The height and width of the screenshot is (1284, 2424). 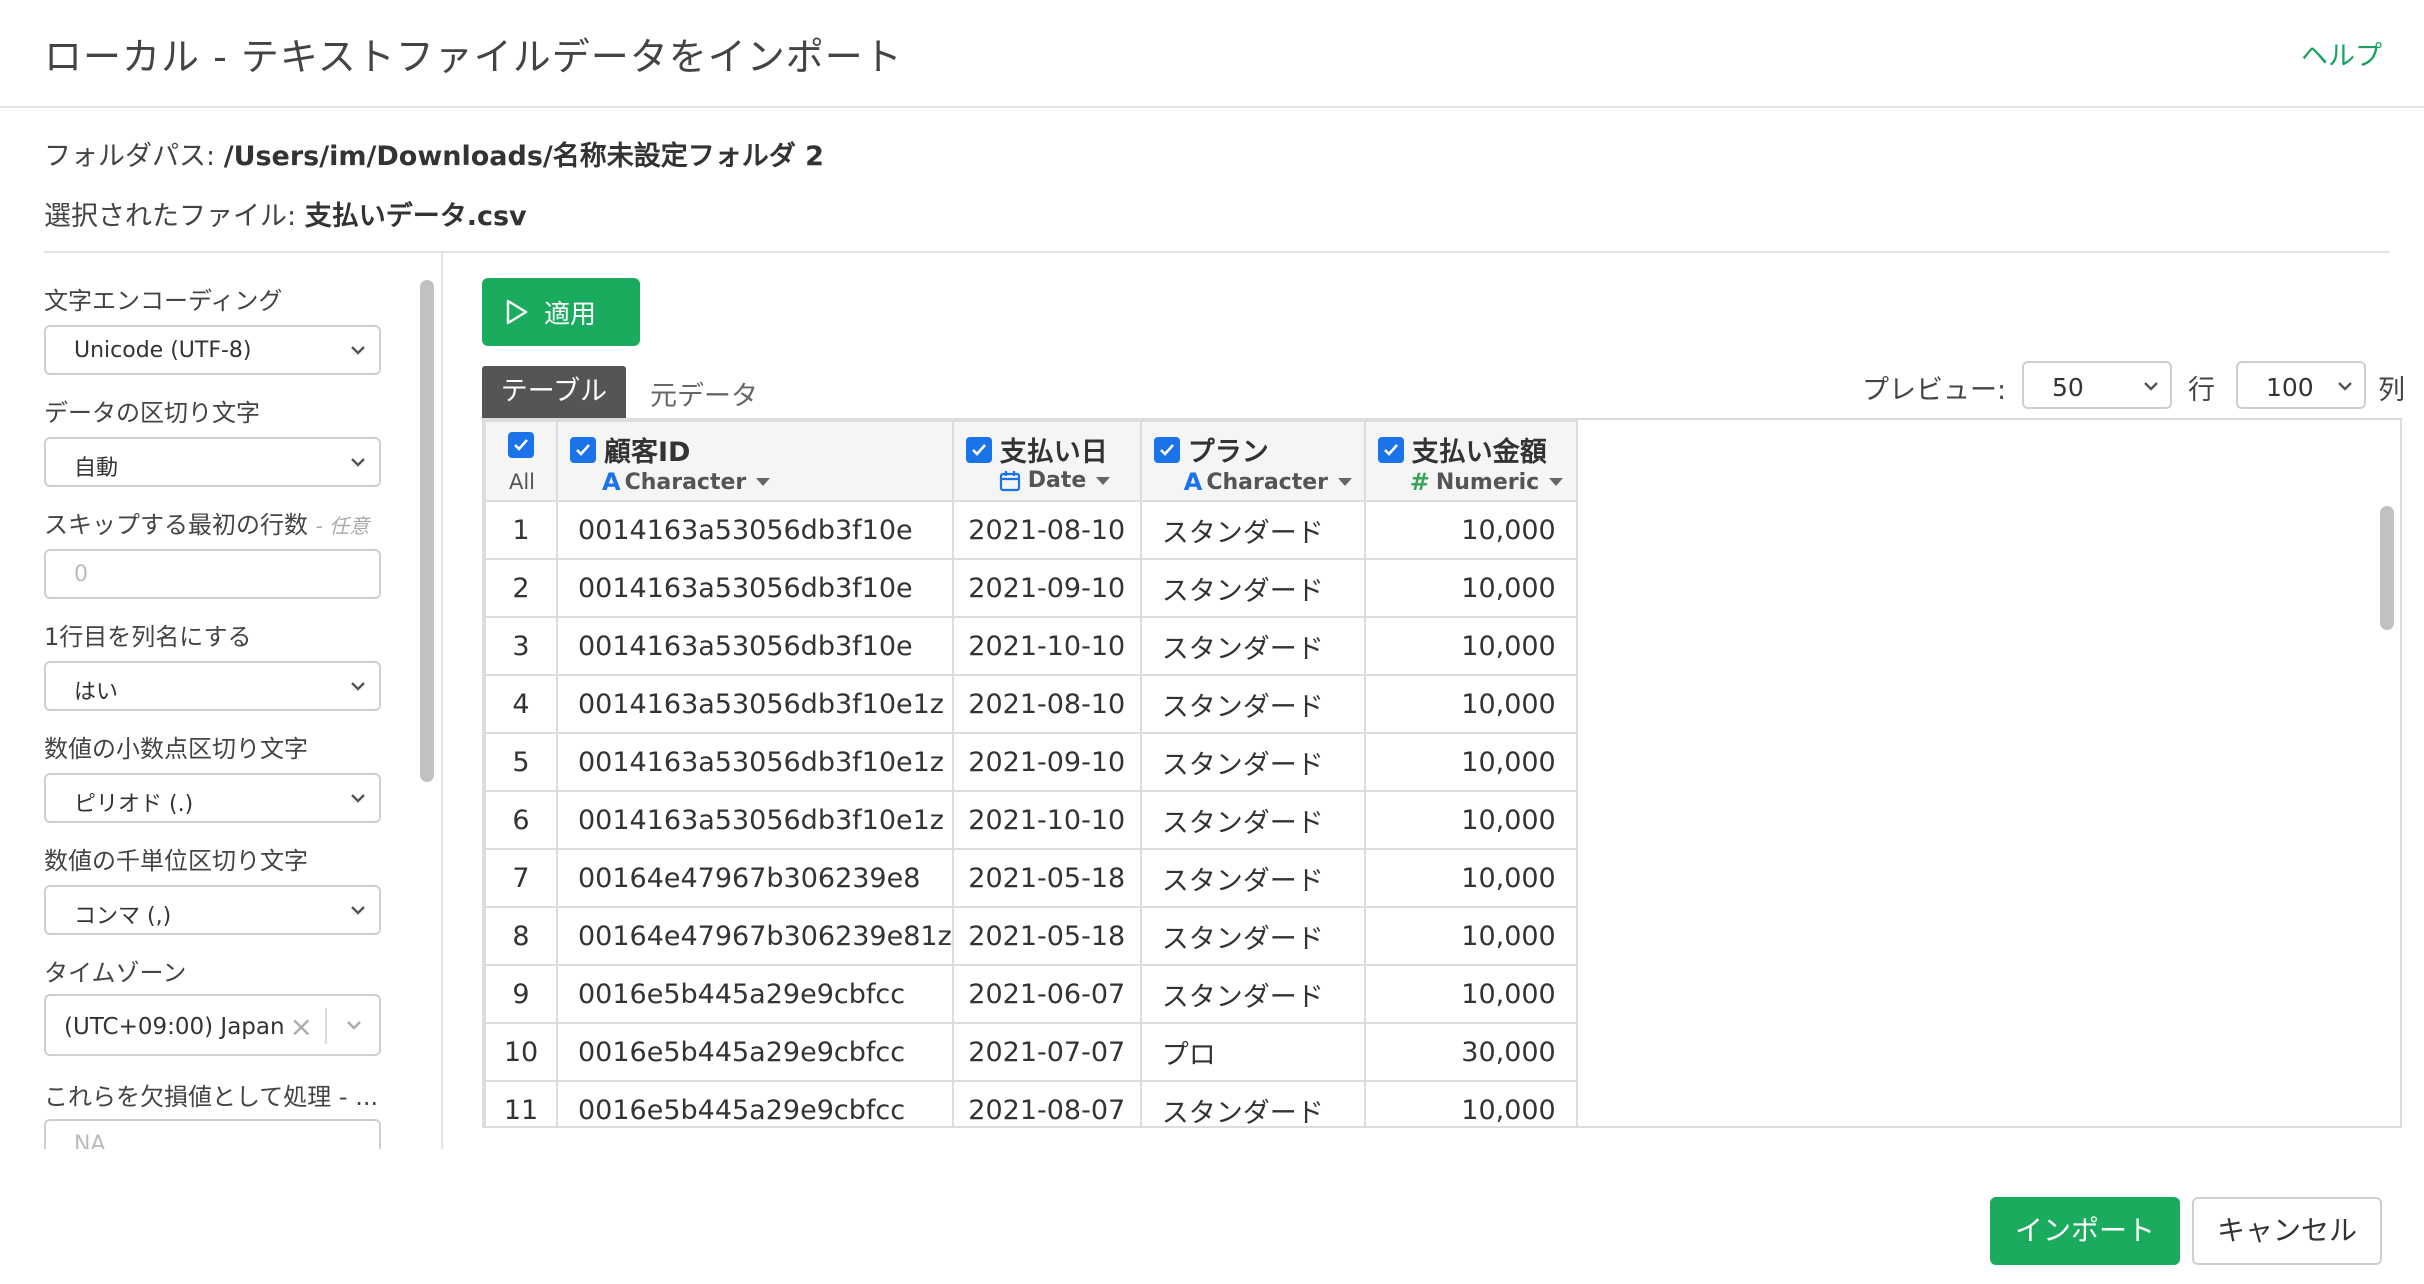 What do you see at coordinates (1046, 588) in the screenshot?
I see `cell-payment-date: 2021-09-10` at bounding box center [1046, 588].